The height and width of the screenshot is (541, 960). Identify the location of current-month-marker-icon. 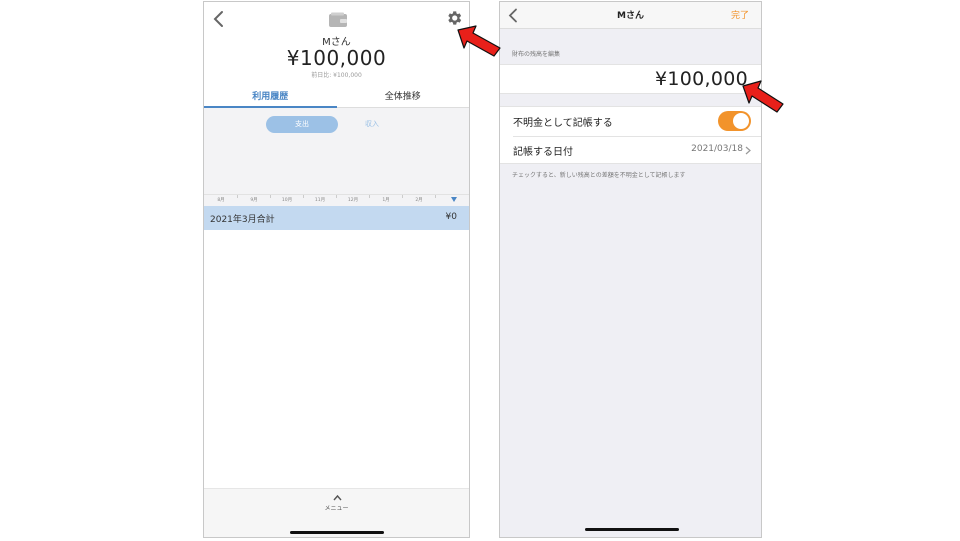
(454, 199).